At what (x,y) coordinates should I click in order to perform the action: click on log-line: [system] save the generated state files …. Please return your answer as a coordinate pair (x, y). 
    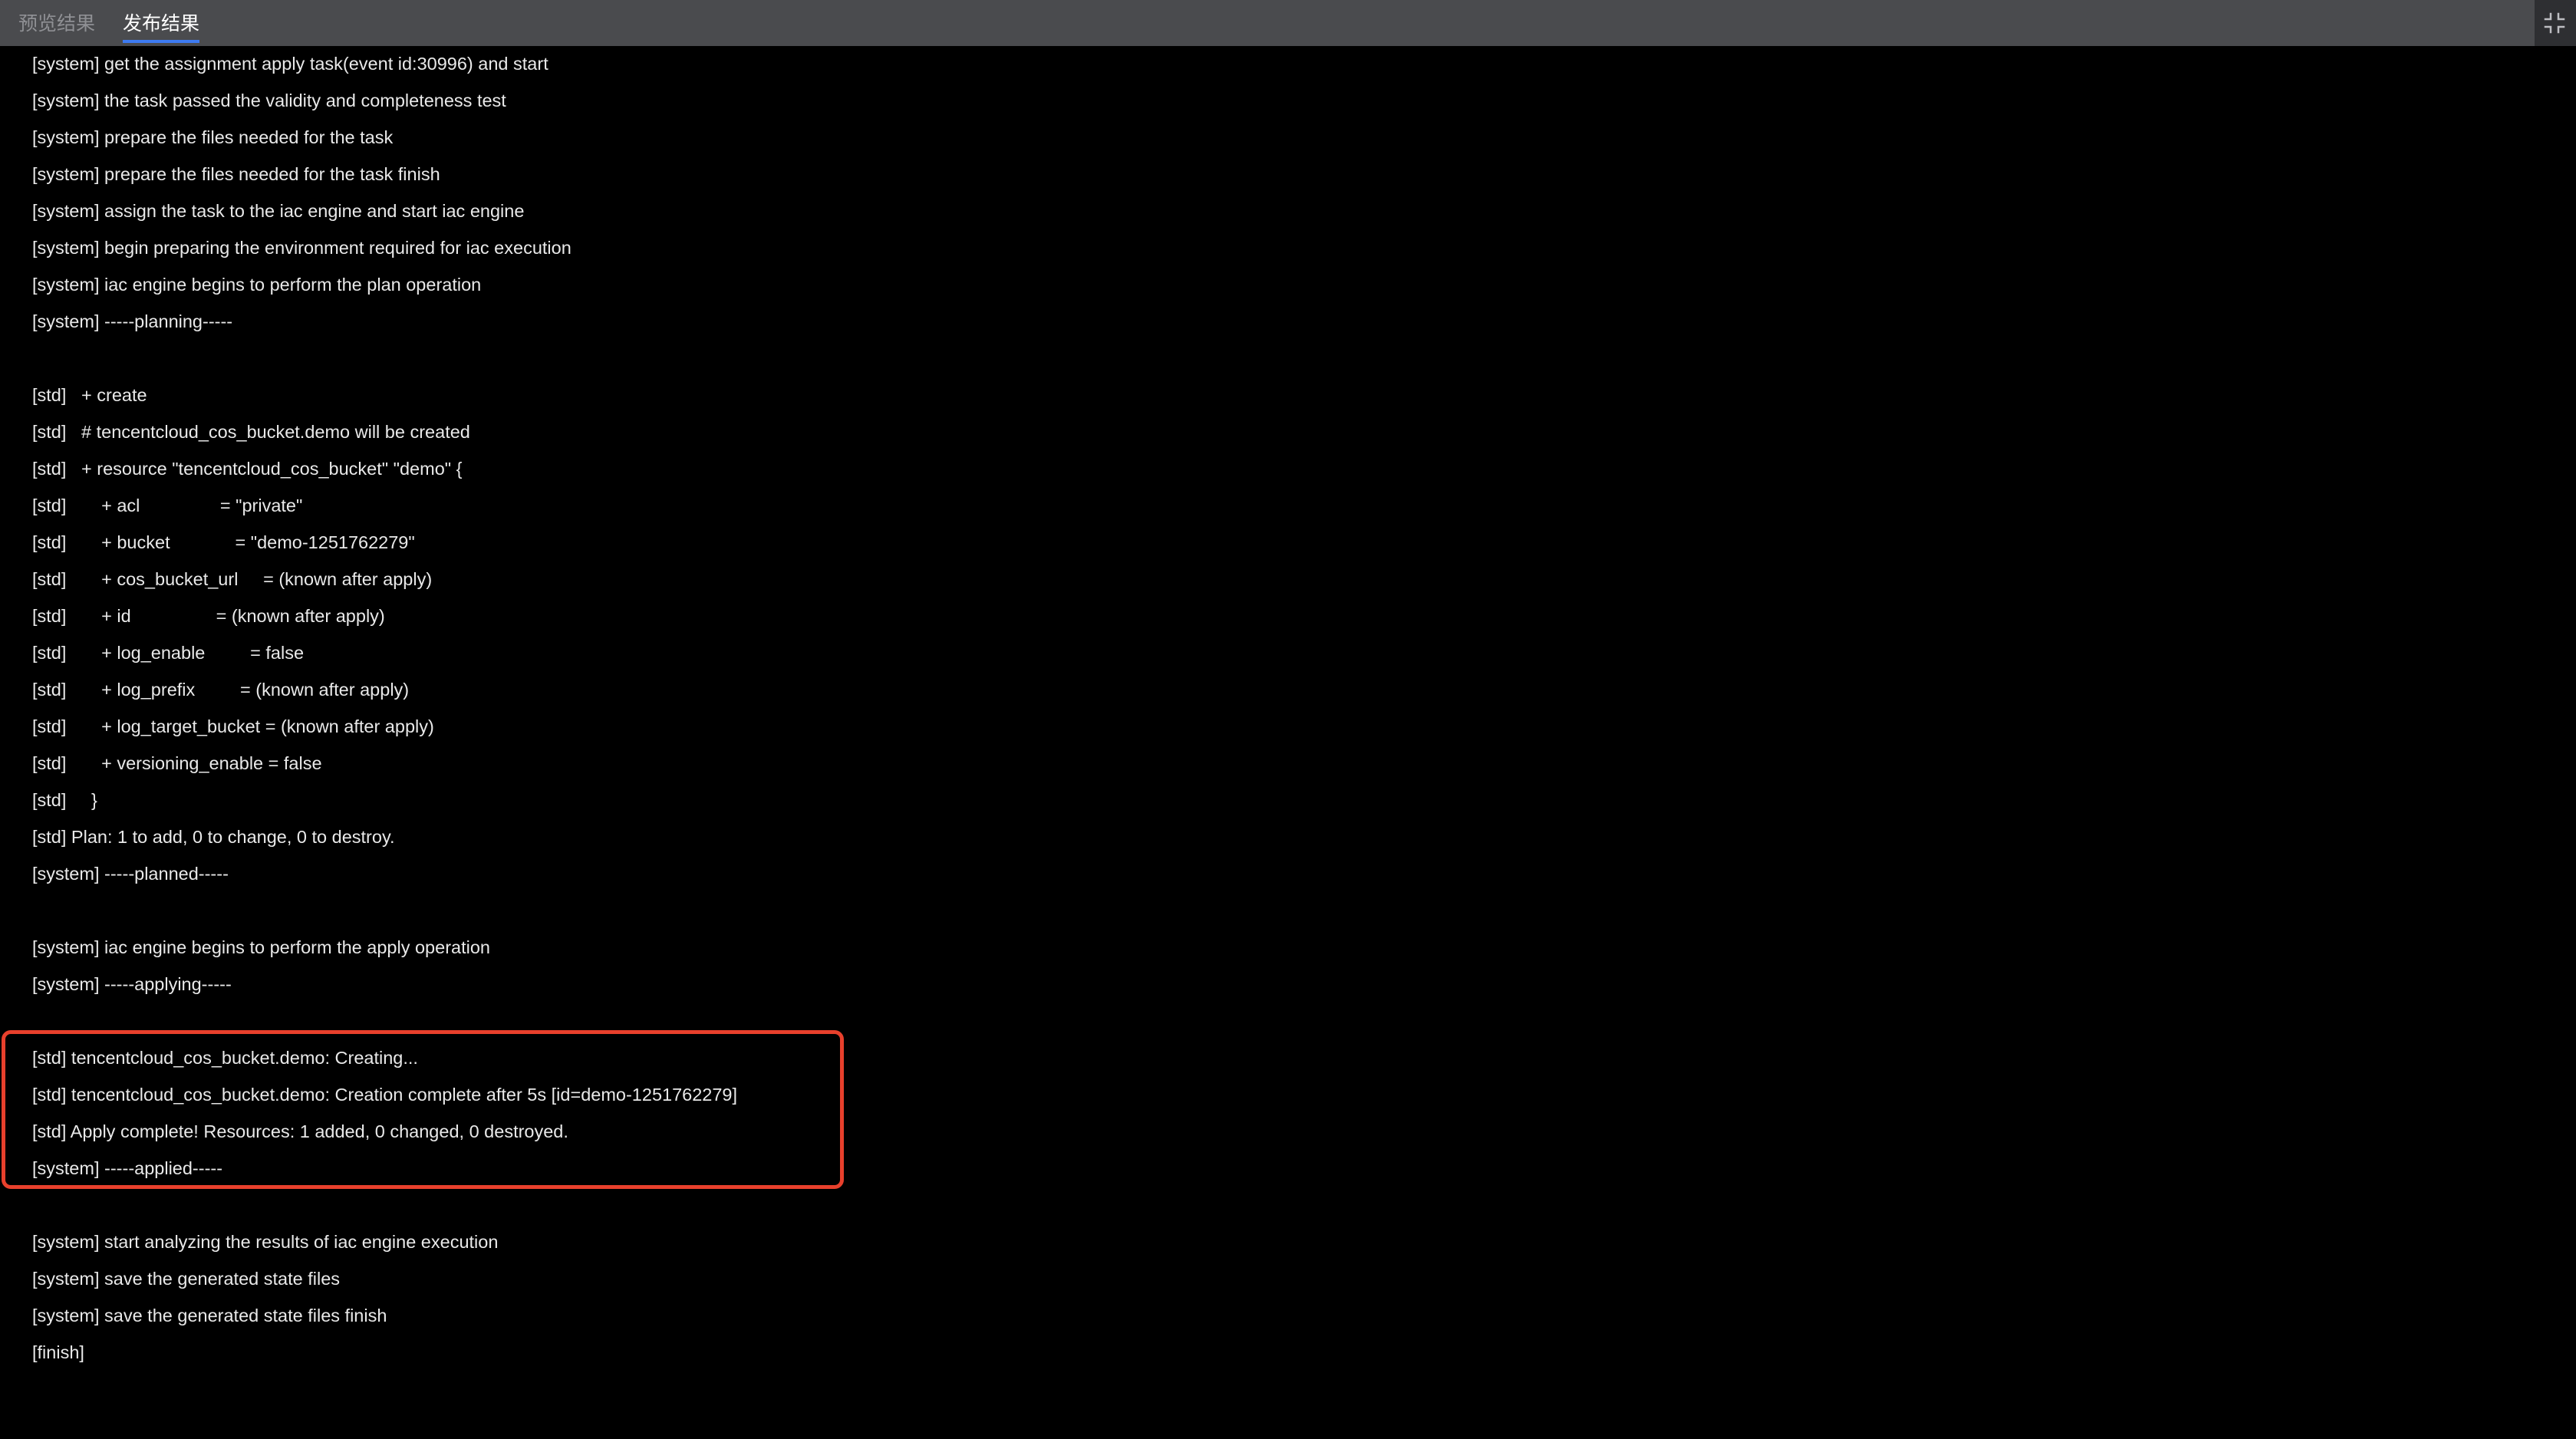
    Looking at the image, I should click on (209, 1315).